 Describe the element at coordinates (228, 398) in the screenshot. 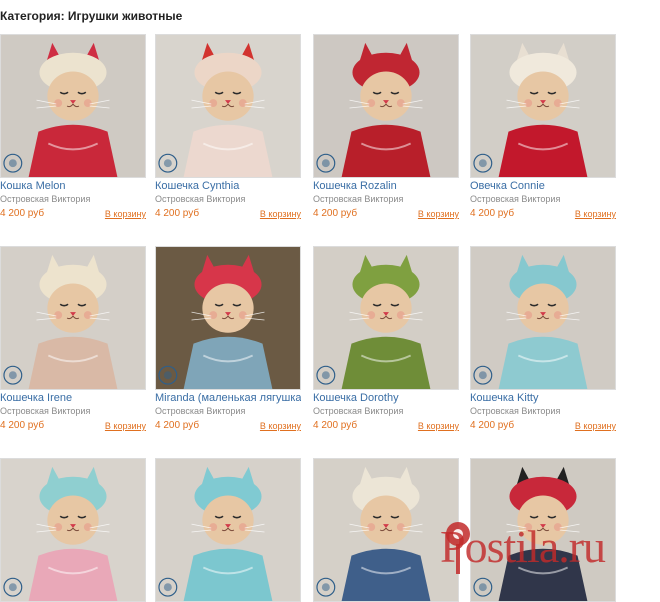

I see `product-name-link: Miranda (маленькая лягушка)` at that location.